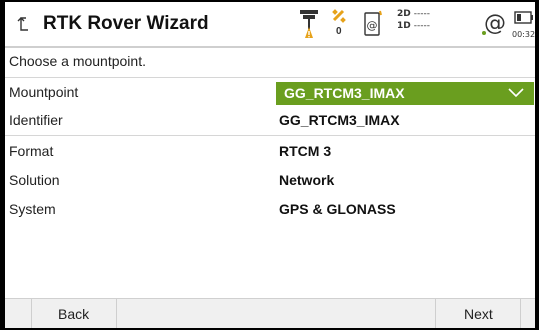 The image size is (539, 330). I want to click on return-arrow-icon, so click(23, 24).